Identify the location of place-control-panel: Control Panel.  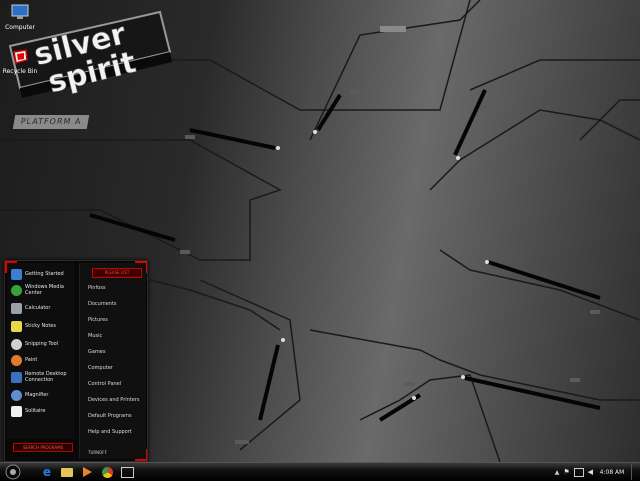
(104, 384).